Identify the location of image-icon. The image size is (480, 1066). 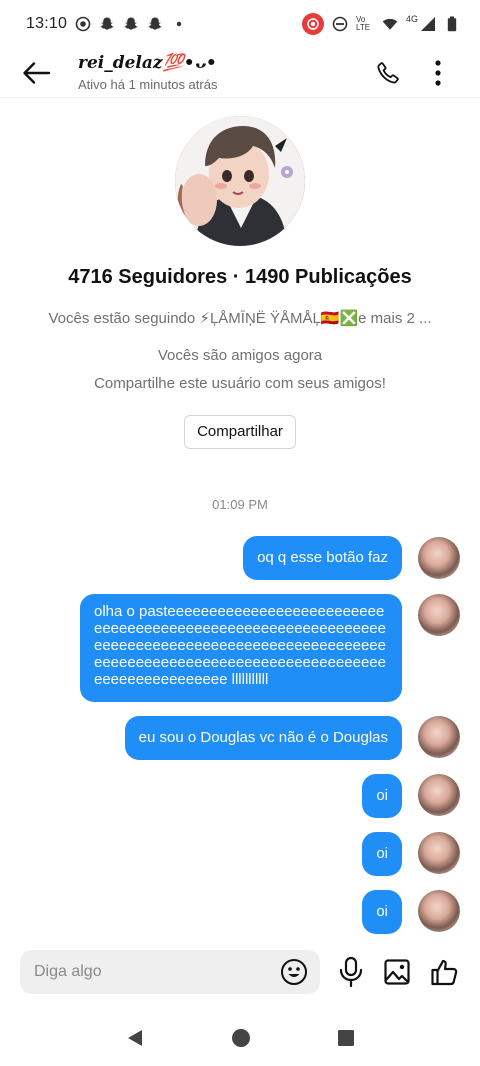
(397, 972).